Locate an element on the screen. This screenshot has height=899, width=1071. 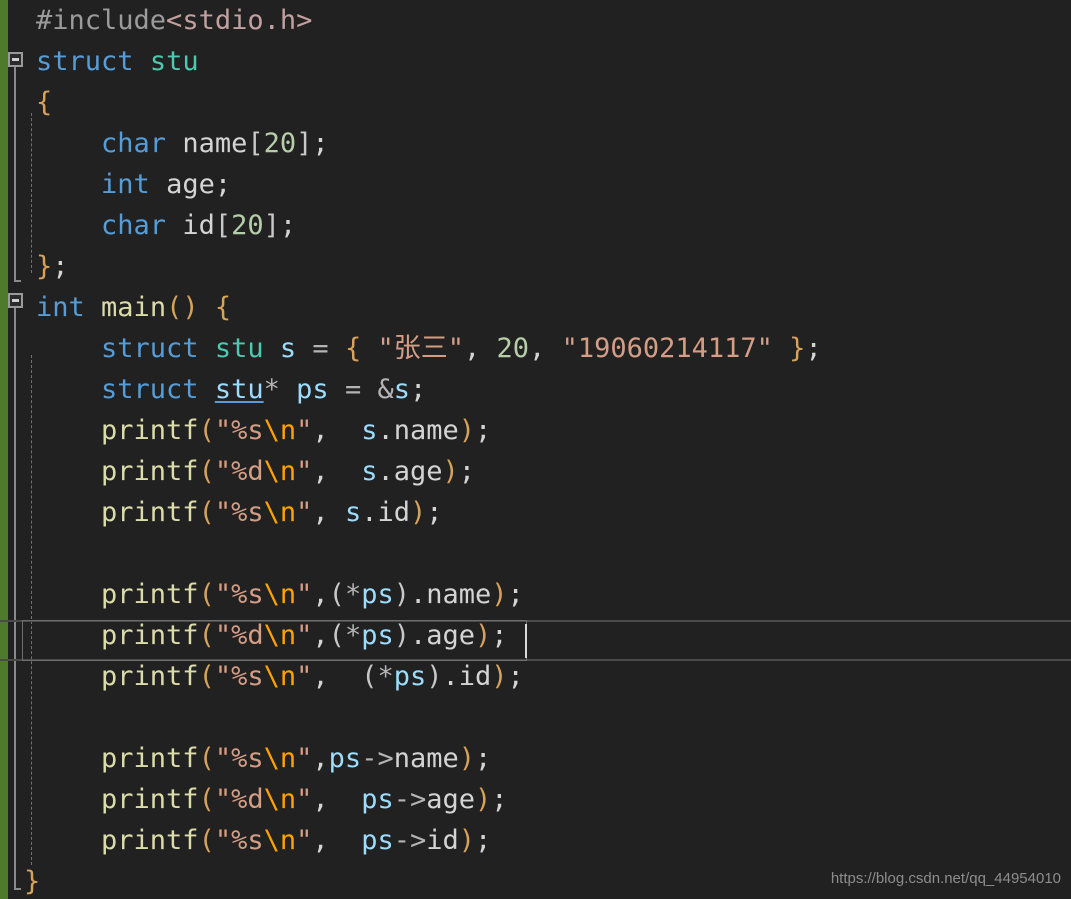
code-line-6: char id[20]; is located at coordinates (535, 225).